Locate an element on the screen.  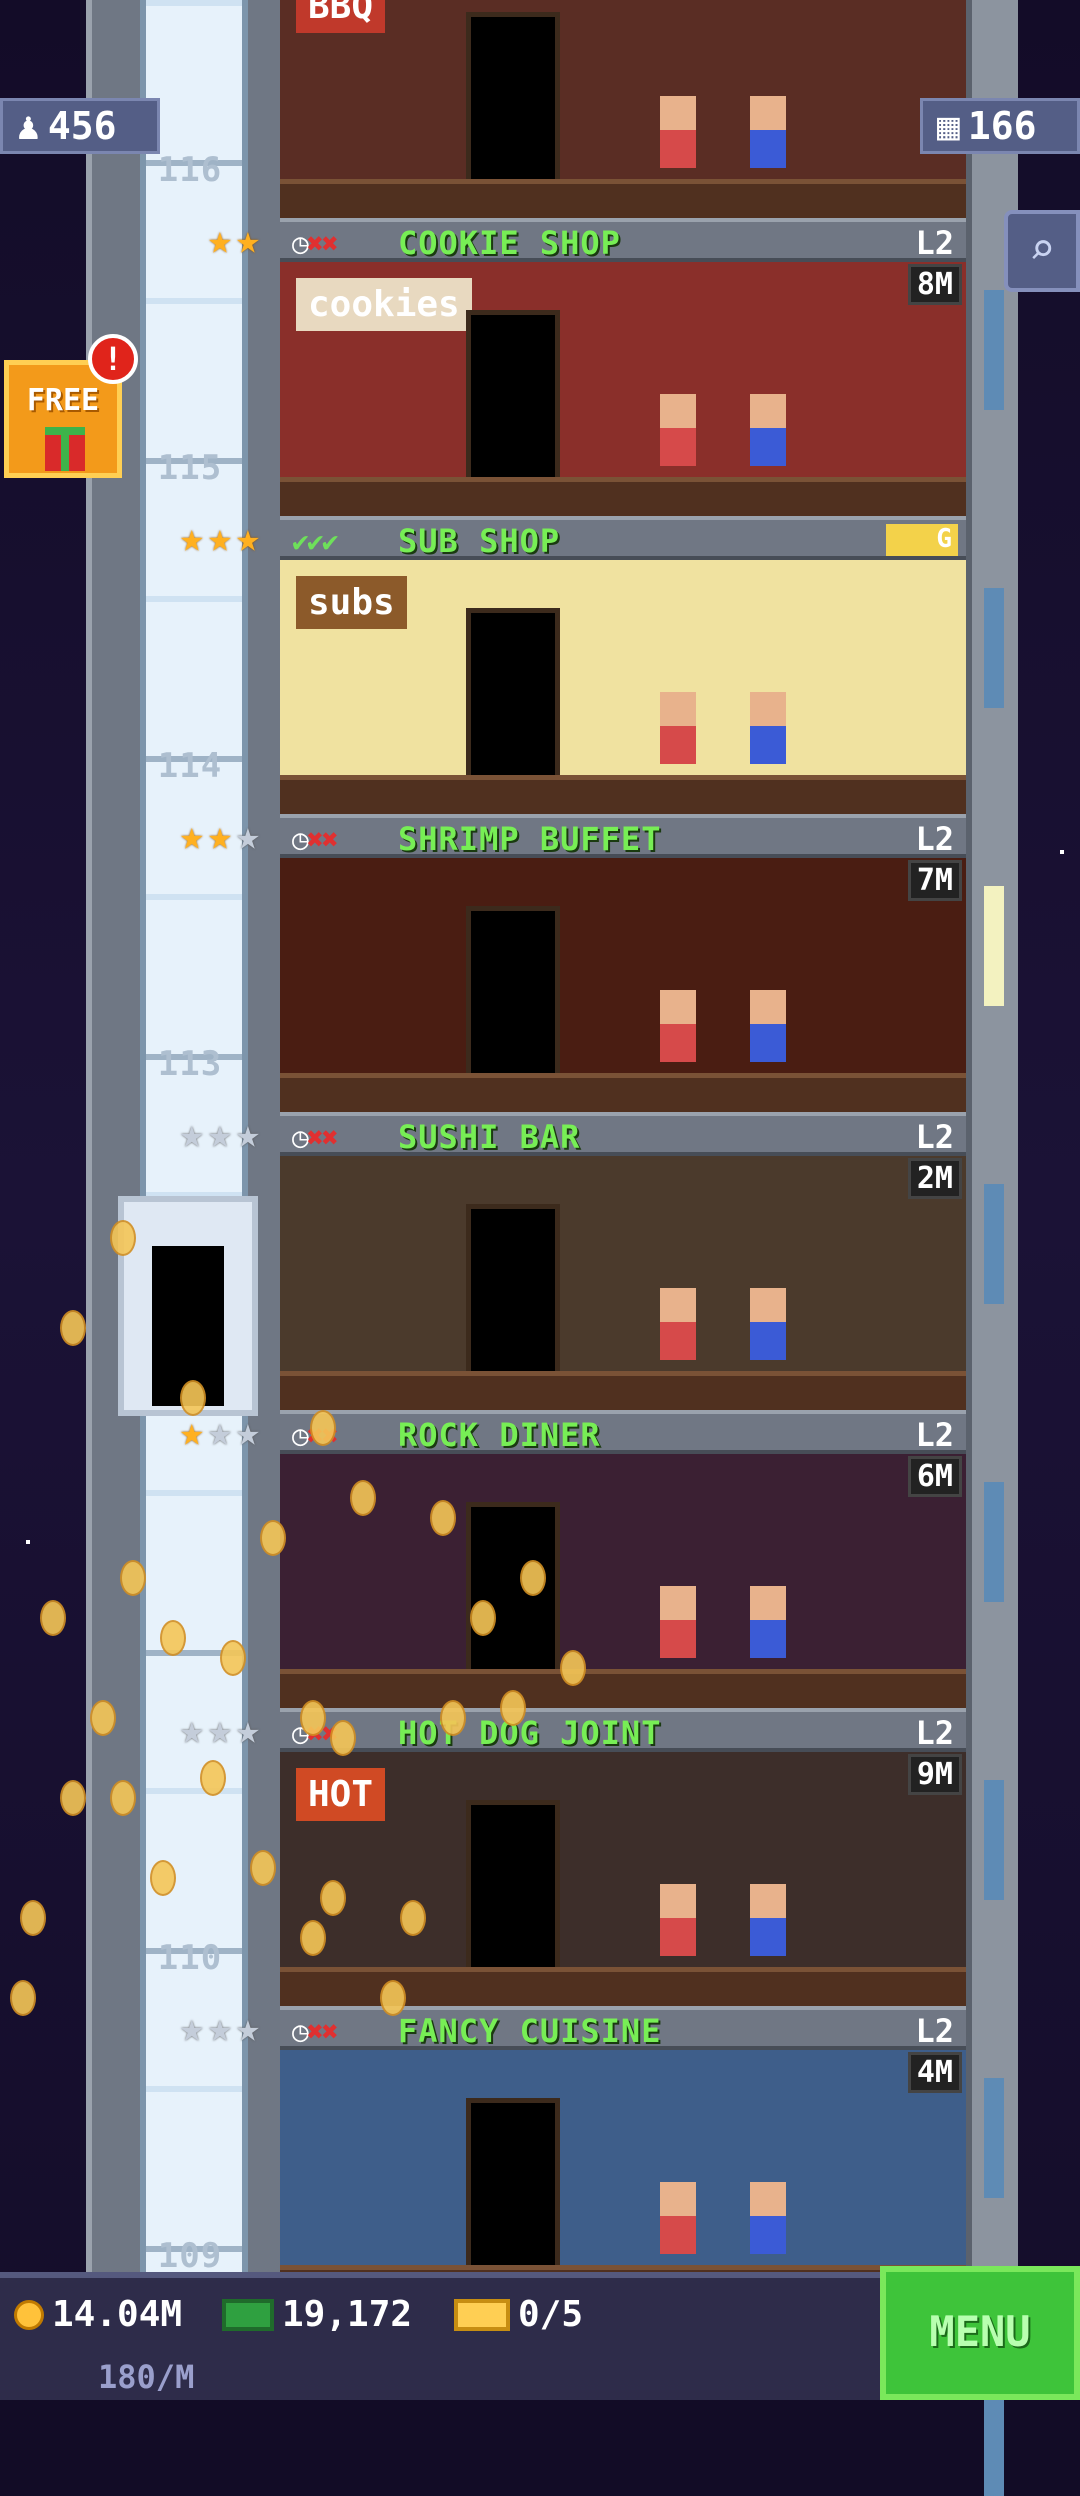
tower-edge is located at coordinates (992, 1248).